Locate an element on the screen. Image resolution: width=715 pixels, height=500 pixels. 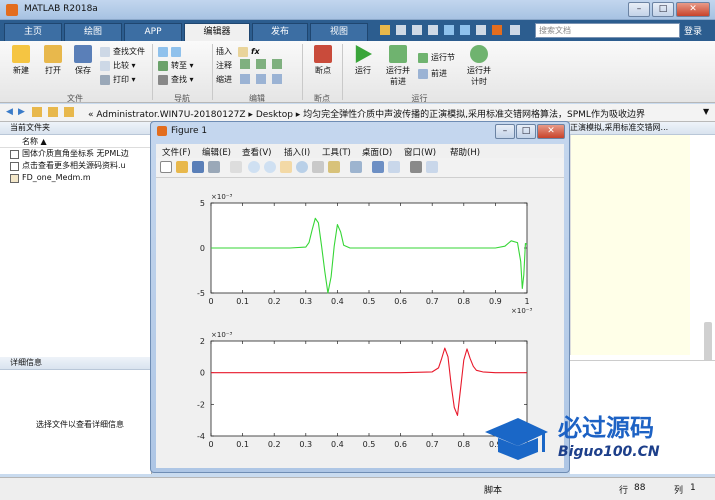
compare-button: 比较 ▾ is located at coordinates (126, 65).